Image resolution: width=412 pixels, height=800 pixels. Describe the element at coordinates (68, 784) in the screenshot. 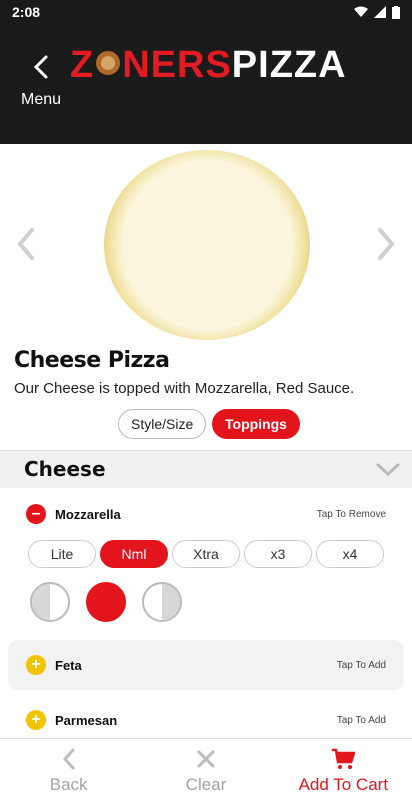

I see `back-label: Back` at that location.